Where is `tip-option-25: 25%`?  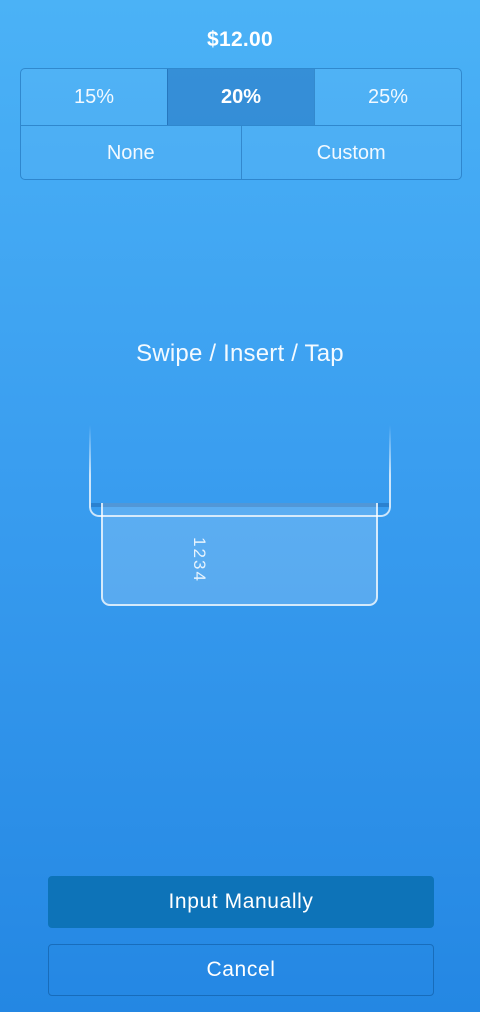
tip-option-25: 25% is located at coordinates (387, 97).